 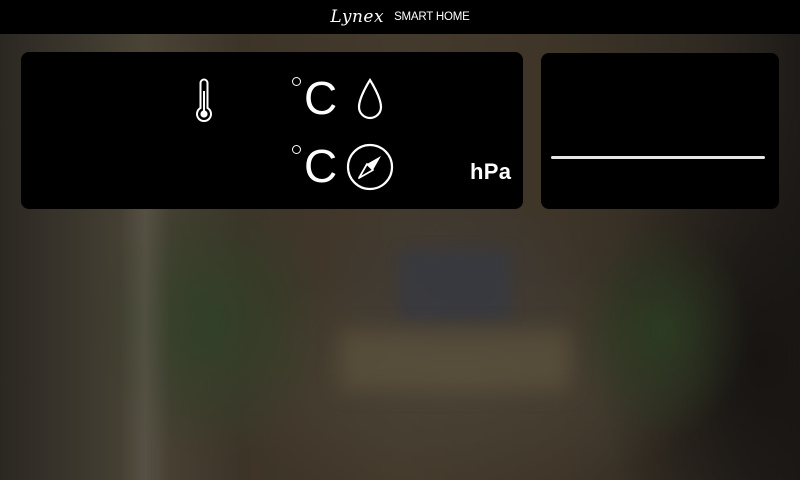 I want to click on compass-icon, so click(x=370, y=167).